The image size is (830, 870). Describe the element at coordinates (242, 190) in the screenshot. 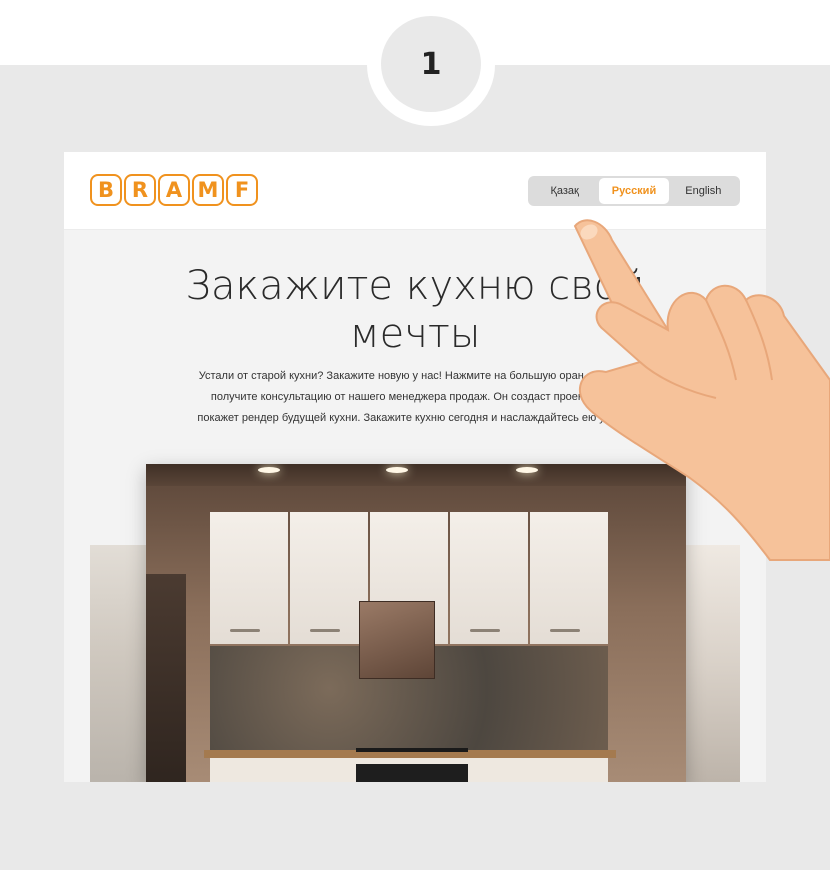

I see `logo-letter: F` at that location.